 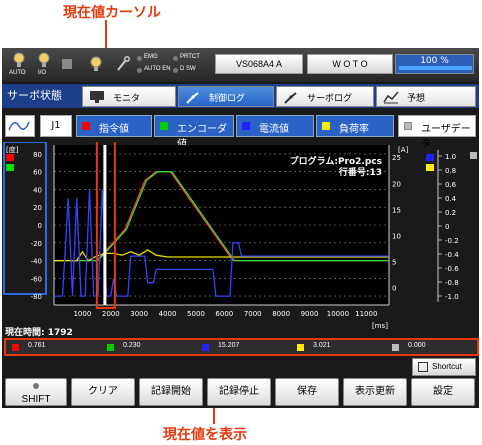 What do you see at coordinates (396, 236) in the screenshot?
I see `mid-tick-label: 10` at bounding box center [396, 236].